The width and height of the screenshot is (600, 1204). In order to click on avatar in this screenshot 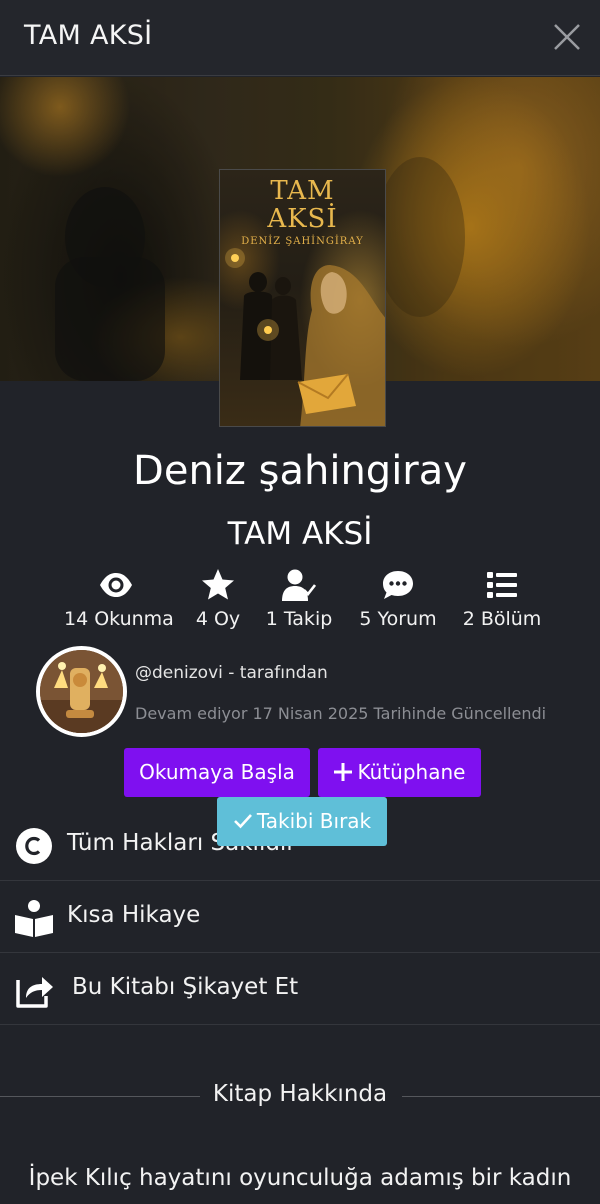, I will do `click(81, 691)`.